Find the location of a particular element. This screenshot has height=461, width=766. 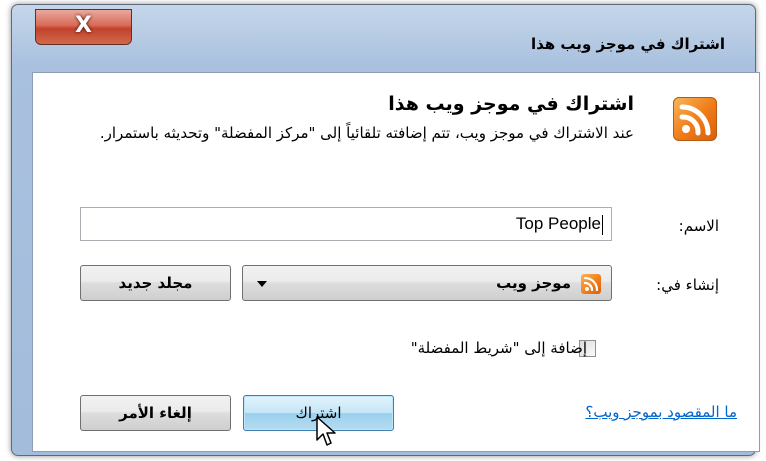

name-input: Top People is located at coordinates (346, 224).